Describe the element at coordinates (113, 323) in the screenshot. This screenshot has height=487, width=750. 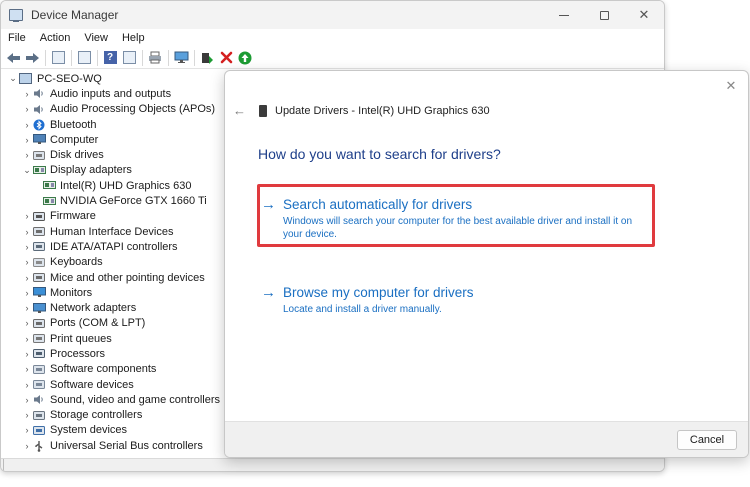
I see `tree-category-item: › Ports (COM & LPT)` at that location.